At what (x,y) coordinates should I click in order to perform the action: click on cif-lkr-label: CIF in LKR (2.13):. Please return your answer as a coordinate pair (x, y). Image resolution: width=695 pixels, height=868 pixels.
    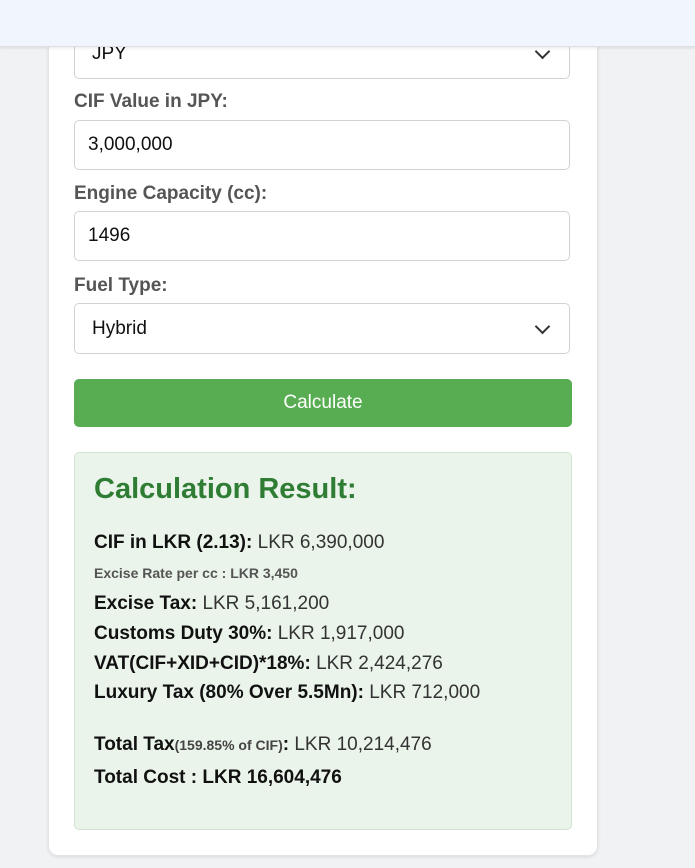
    Looking at the image, I should click on (173, 542).